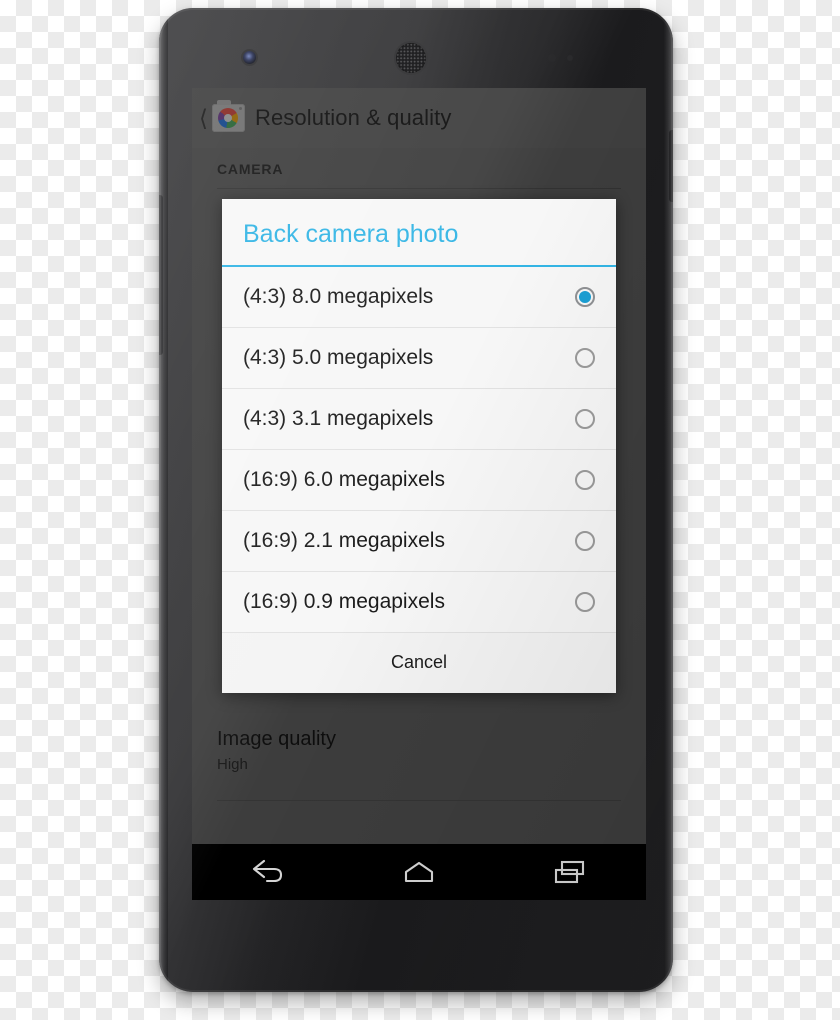 The image size is (840, 1020). I want to click on option-label: (4:3) 5.0 megapixels, so click(338, 357).